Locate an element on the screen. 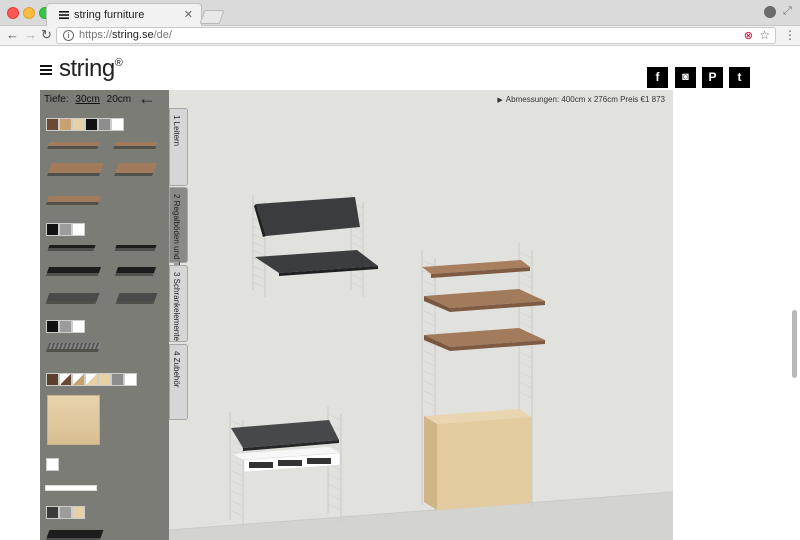 The width and height of the screenshot is (800, 540). browser-tab: string furniture ✕ is located at coordinates (124, 14).